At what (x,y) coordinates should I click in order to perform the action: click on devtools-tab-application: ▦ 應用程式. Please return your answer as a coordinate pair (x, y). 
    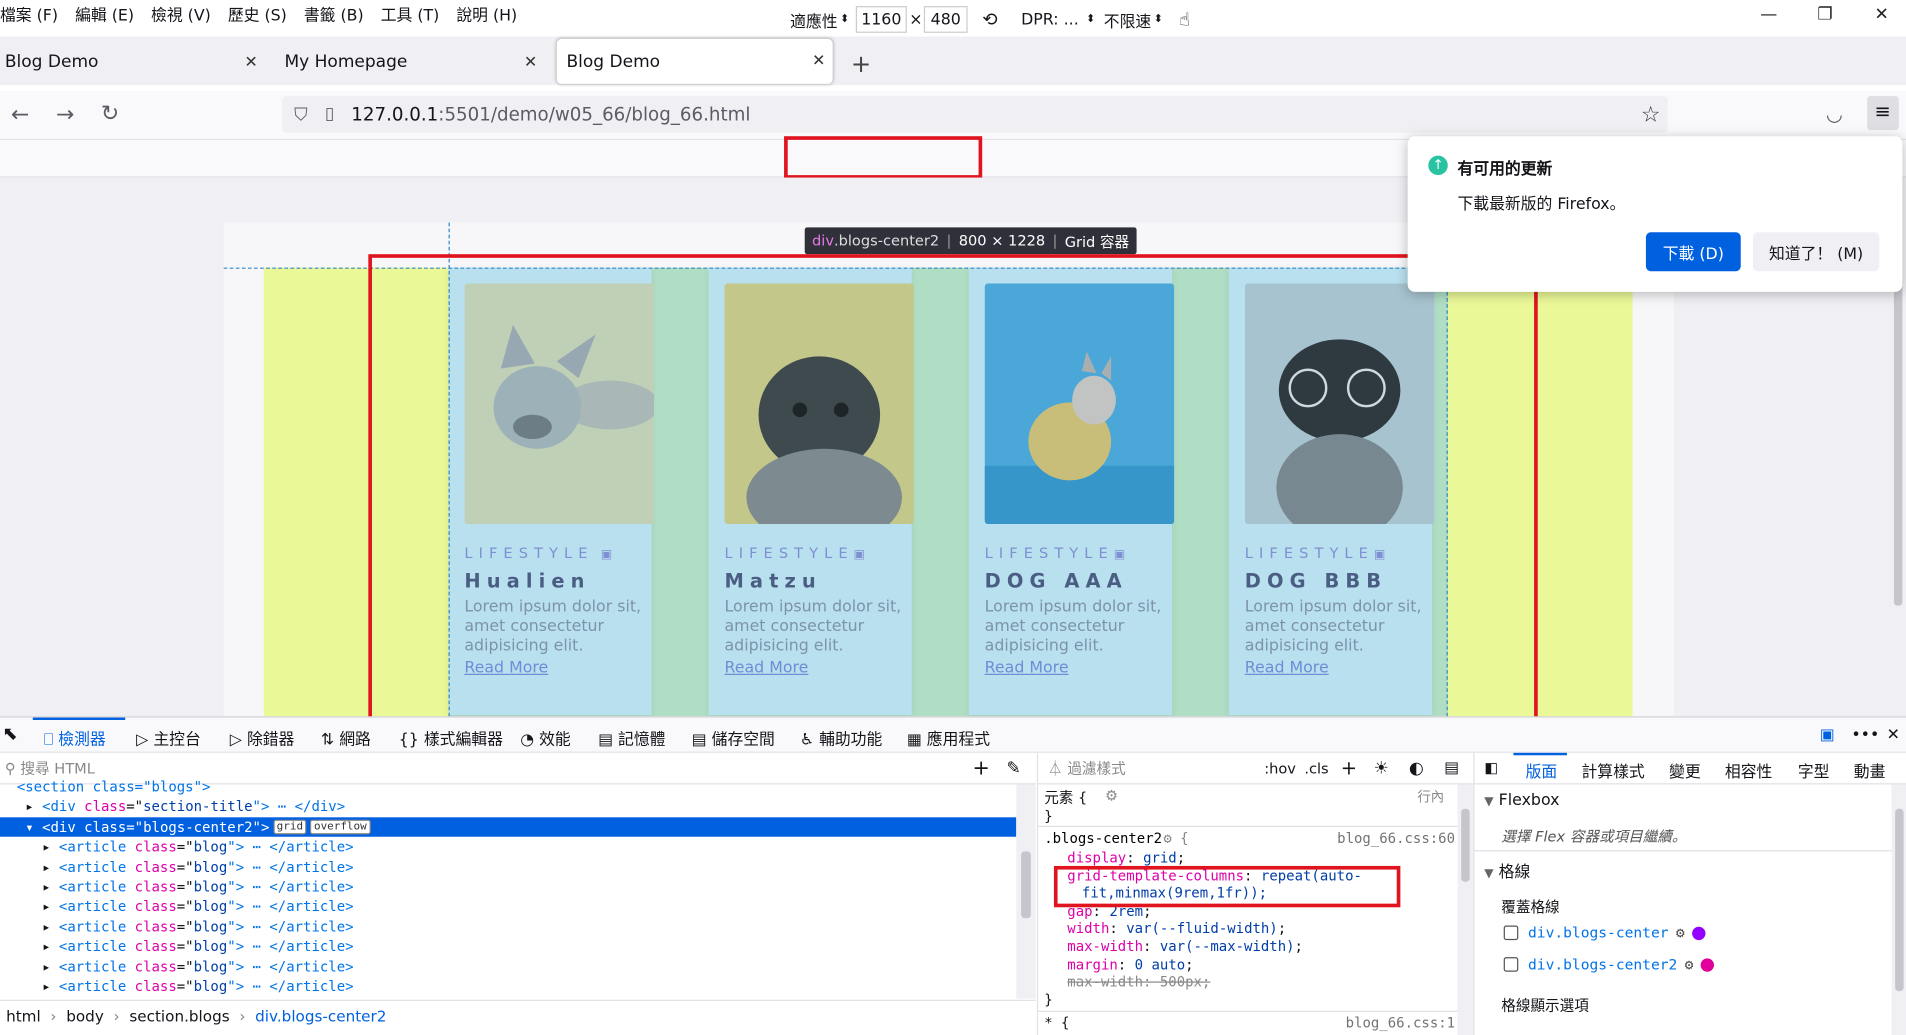
    Looking at the image, I should click on (948, 737).